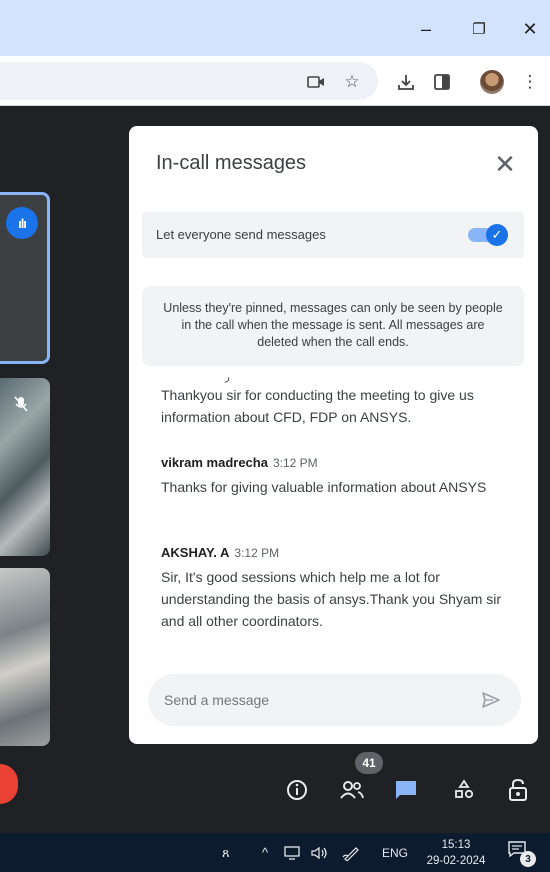 The width and height of the screenshot is (550, 872). Describe the element at coordinates (320, 852) in the screenshot. I see `volume-icon` at that location.